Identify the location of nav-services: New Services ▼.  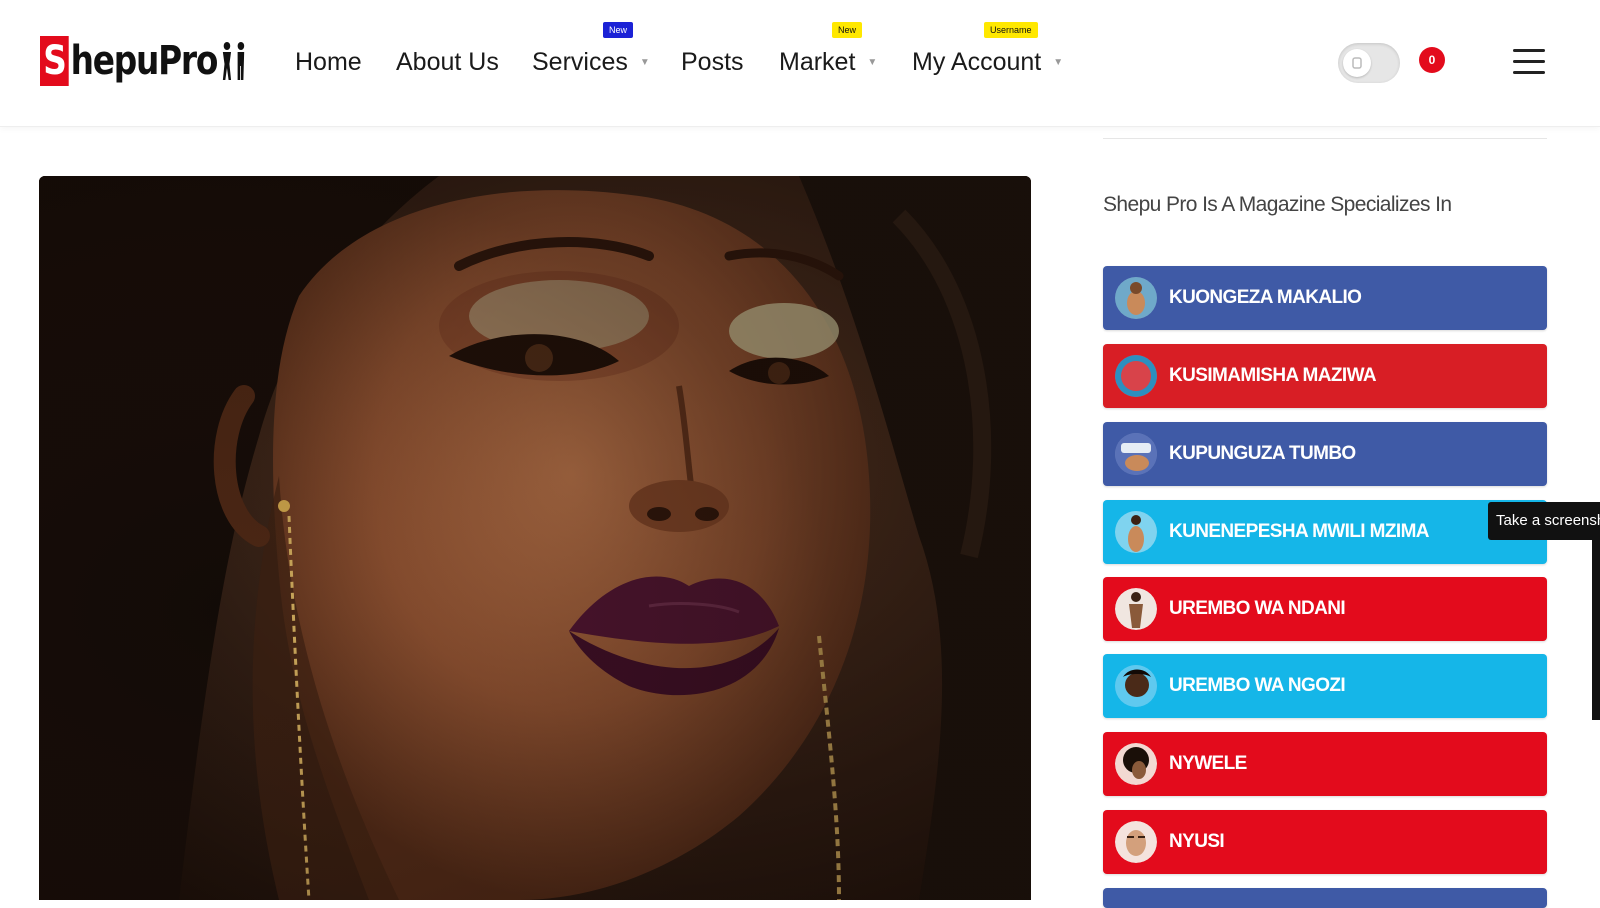
(591, 53).